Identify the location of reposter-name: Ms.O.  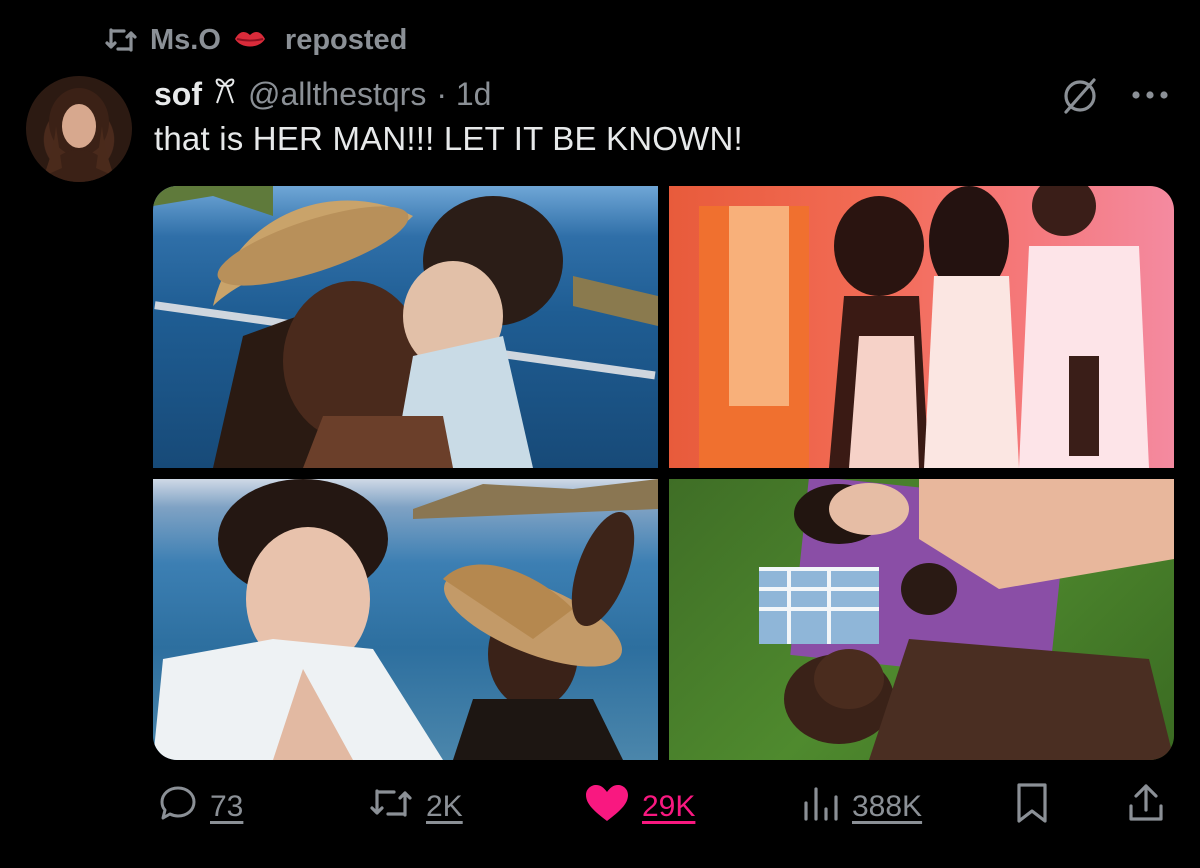
(185, 40).